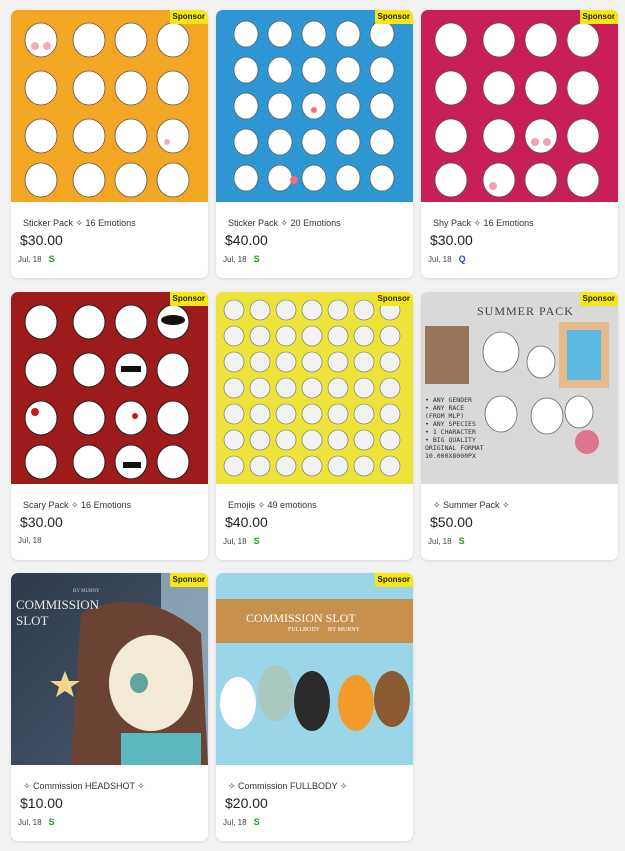 This screenshot has height=851, width=625. I want to click on art-feature-line: • 1 CHARACTER, so click(450, 432).